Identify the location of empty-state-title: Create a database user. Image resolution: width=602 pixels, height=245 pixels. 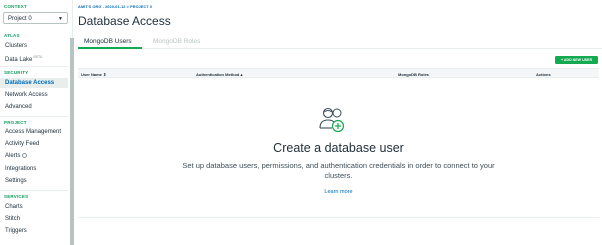
(338, 148).